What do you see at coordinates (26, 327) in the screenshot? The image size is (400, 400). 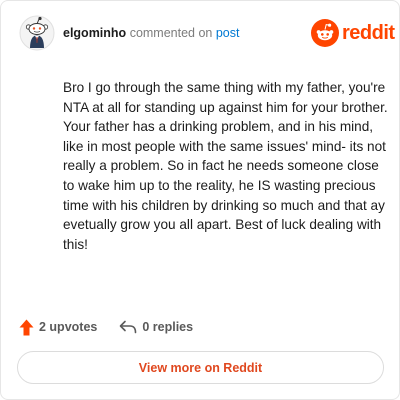 I see `upvote-arrow-icon` at bounding box center [26, 327].